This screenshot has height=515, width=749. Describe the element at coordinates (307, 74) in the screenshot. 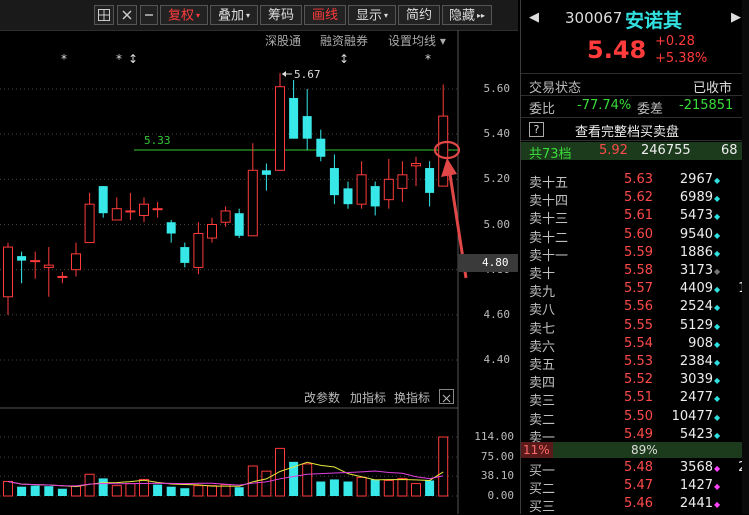

I see `high-annotation-label: 5.67` at that location.